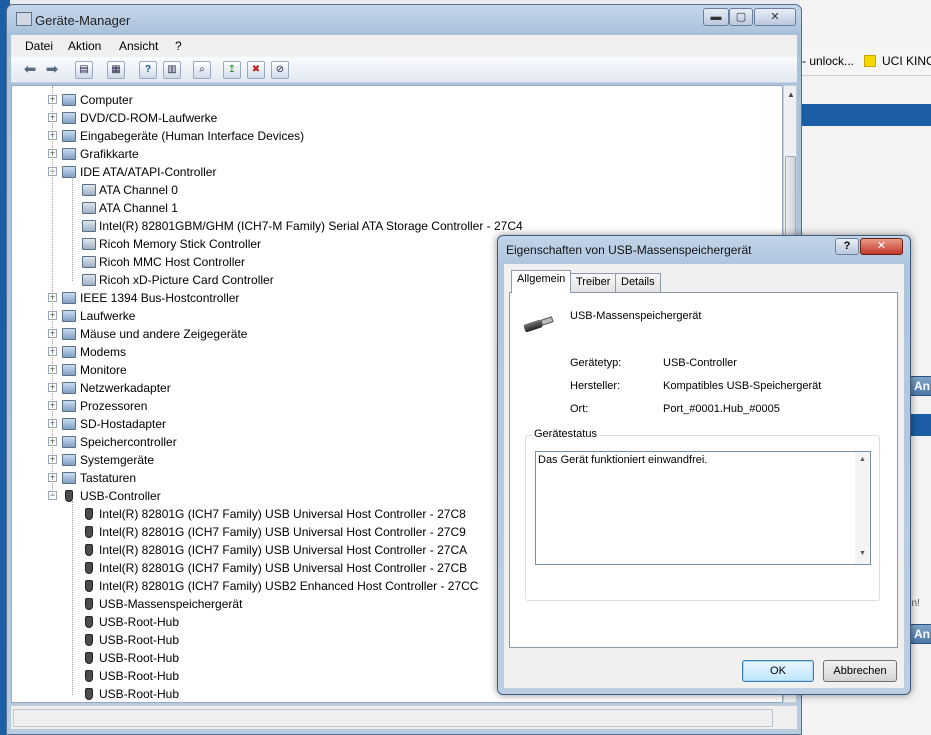  What do you see at coordinates (192, 136) in the screenshot?
I see `tree-item-label: Eingabegeräte (Human Interface Devices)` at bounding box center [192, 136].